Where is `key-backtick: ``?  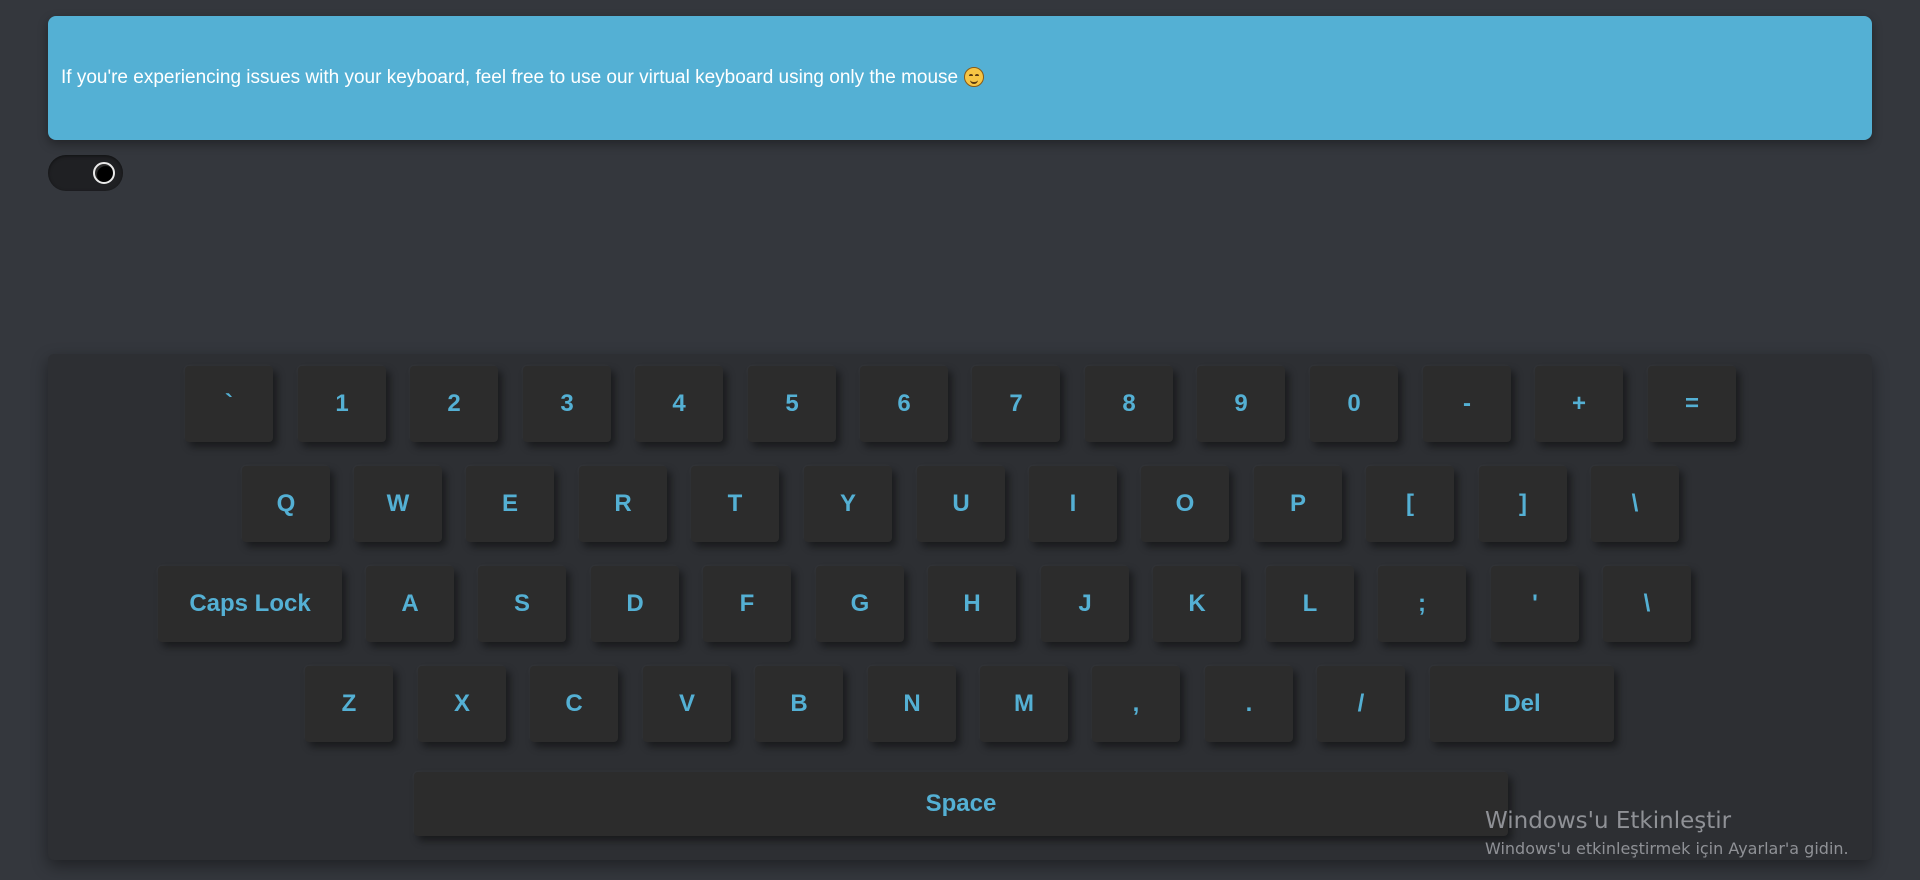
key-backtick: ` is located at coordinates (229, 404).